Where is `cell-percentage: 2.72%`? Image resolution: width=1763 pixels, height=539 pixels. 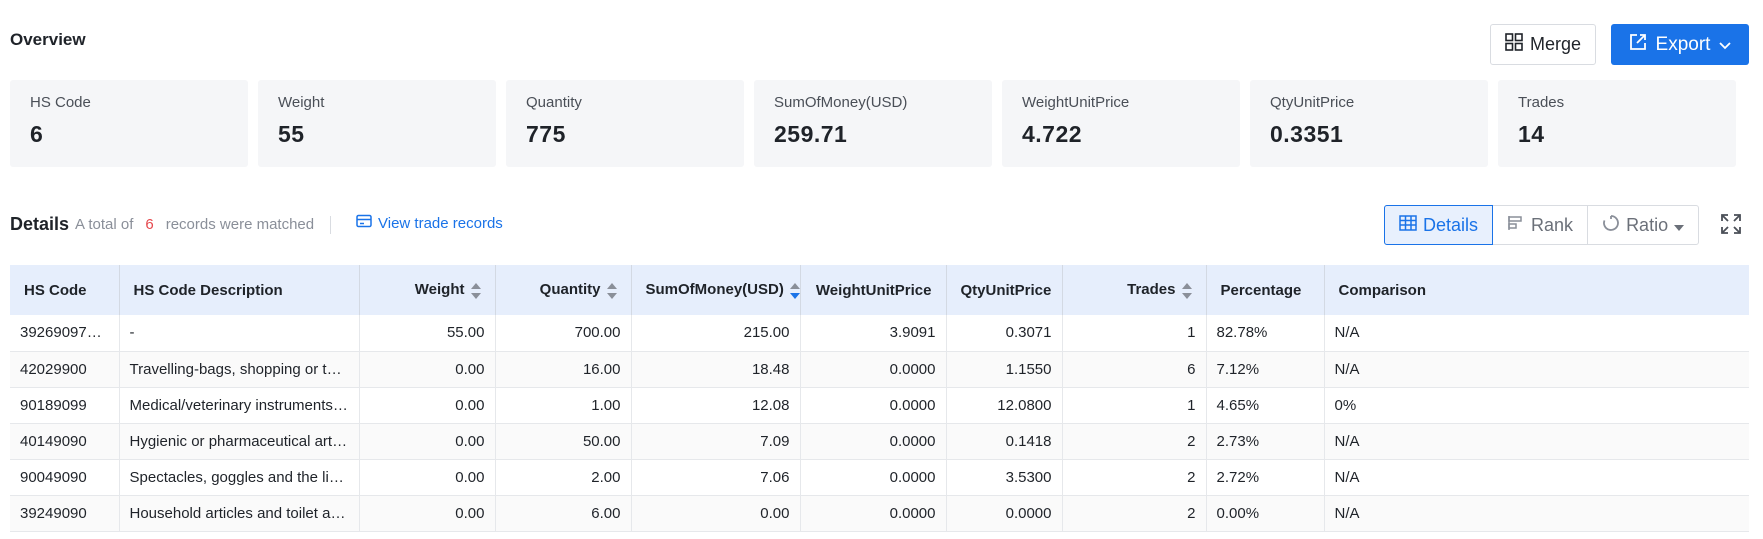 cell-percentage: 2.72% is located at coordinates (1265, 477).